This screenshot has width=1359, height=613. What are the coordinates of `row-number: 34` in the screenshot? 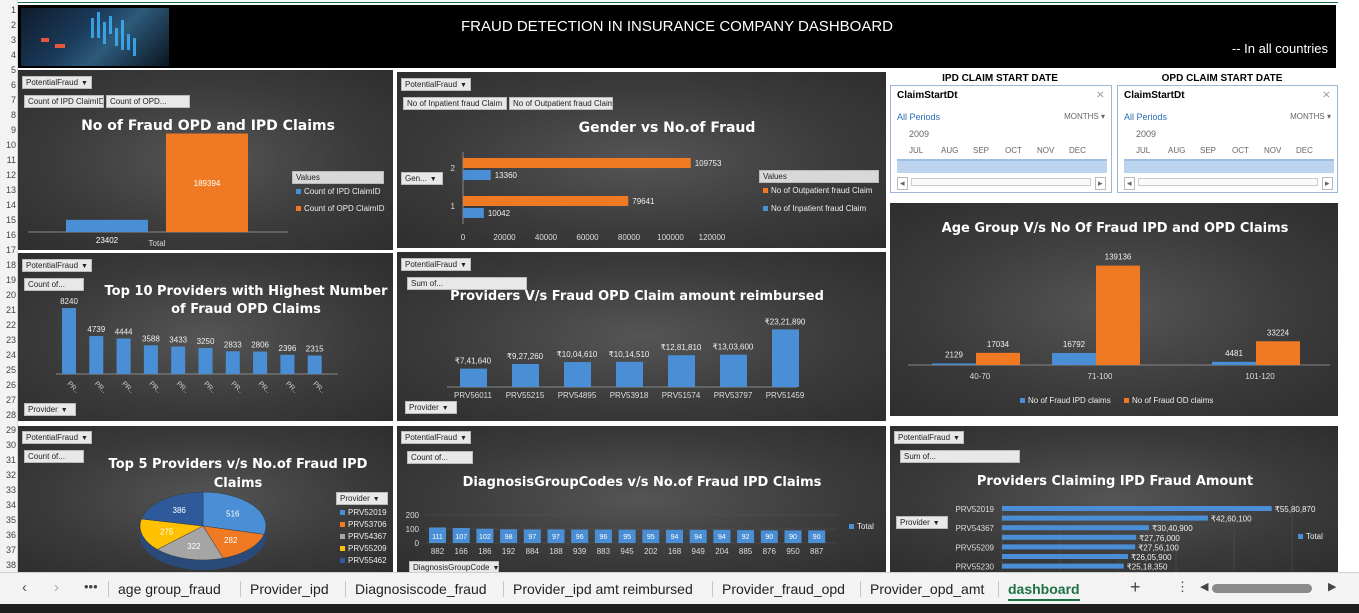 It's located at (10, 505).